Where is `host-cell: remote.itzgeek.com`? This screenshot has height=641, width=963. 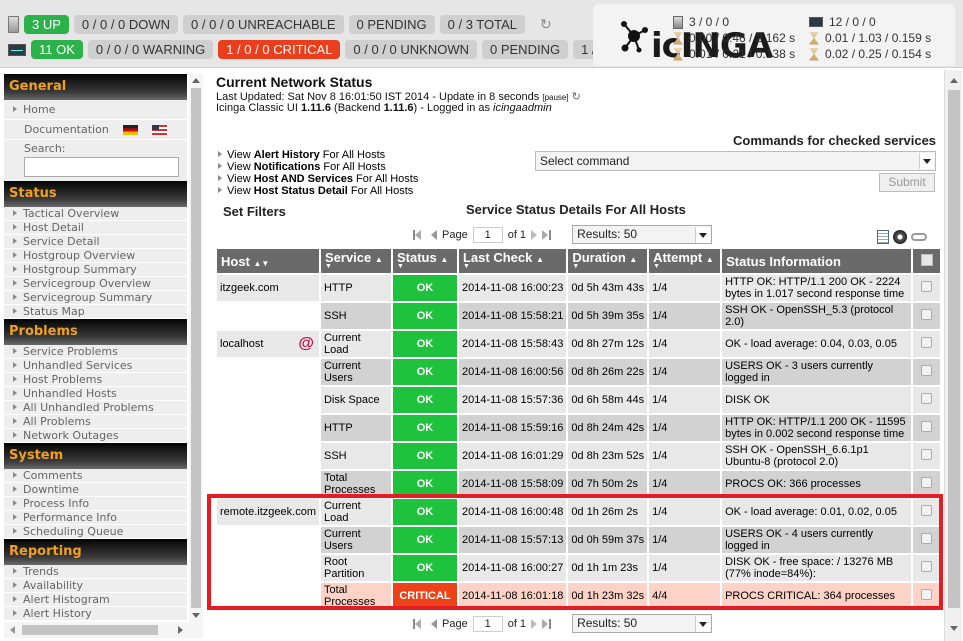
host-cell: remote.itzgeek.com is located at coordinates (268, 512).